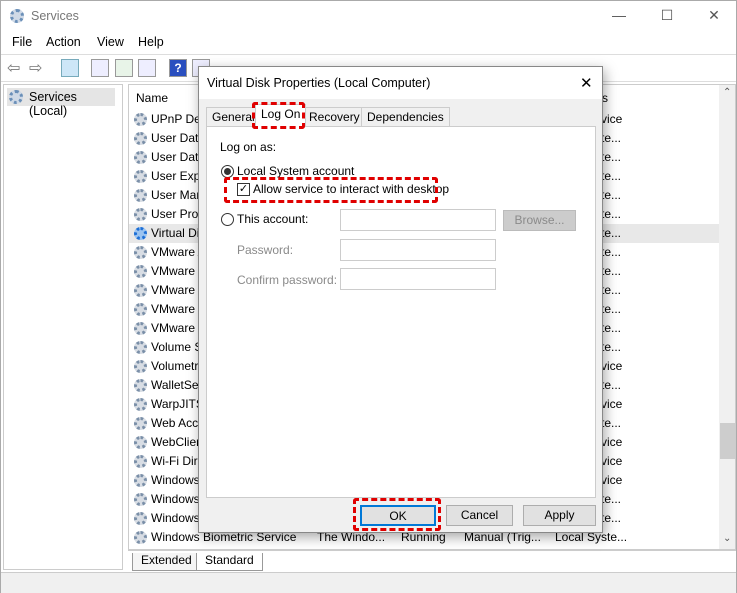  What do you see at coordinates (124, 68) in the screenshot?
I see `refresh-icon` at bounding box center [124, 68].